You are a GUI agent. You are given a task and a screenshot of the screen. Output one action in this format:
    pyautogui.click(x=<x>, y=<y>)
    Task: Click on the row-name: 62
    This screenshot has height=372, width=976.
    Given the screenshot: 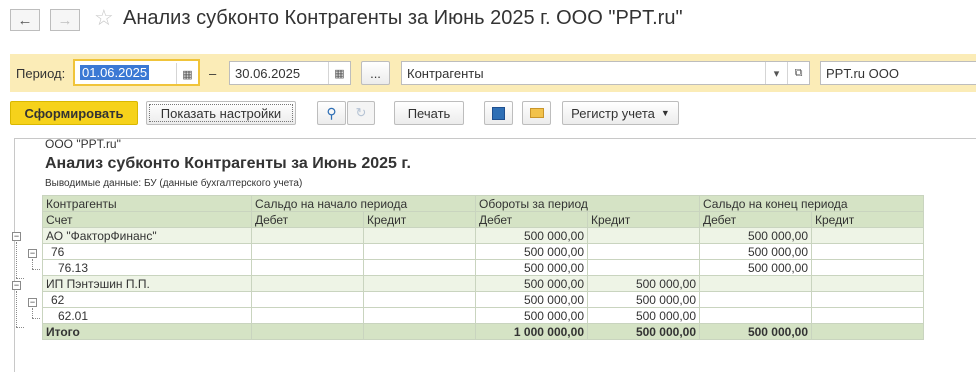 What is the action you would take?
    pyautogui.click(x=147, y=299)
    